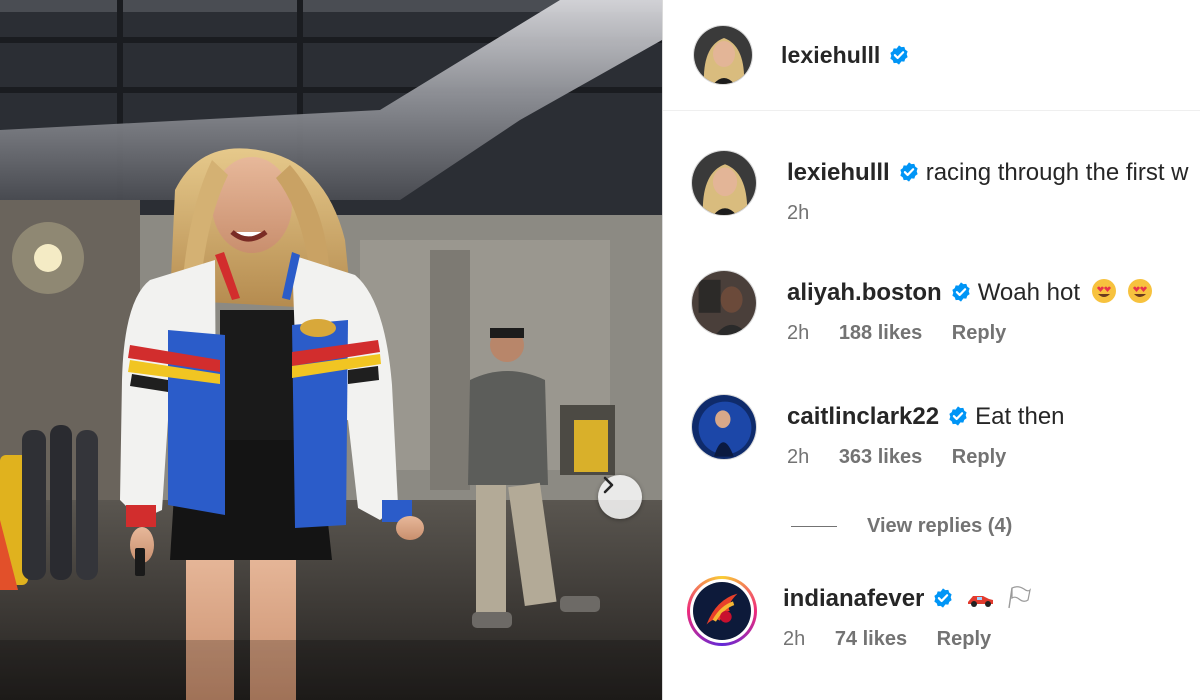  I want to click on comment-likes: 363 likes, so click(880, 457).